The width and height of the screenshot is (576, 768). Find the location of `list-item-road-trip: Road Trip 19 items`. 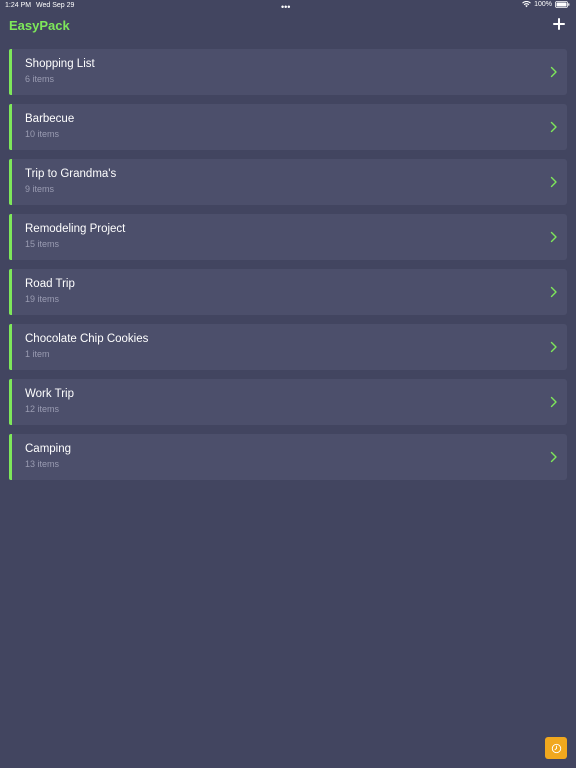

list-item-road-trip: Road Trip 19 items is located at coordinates (288, 292).